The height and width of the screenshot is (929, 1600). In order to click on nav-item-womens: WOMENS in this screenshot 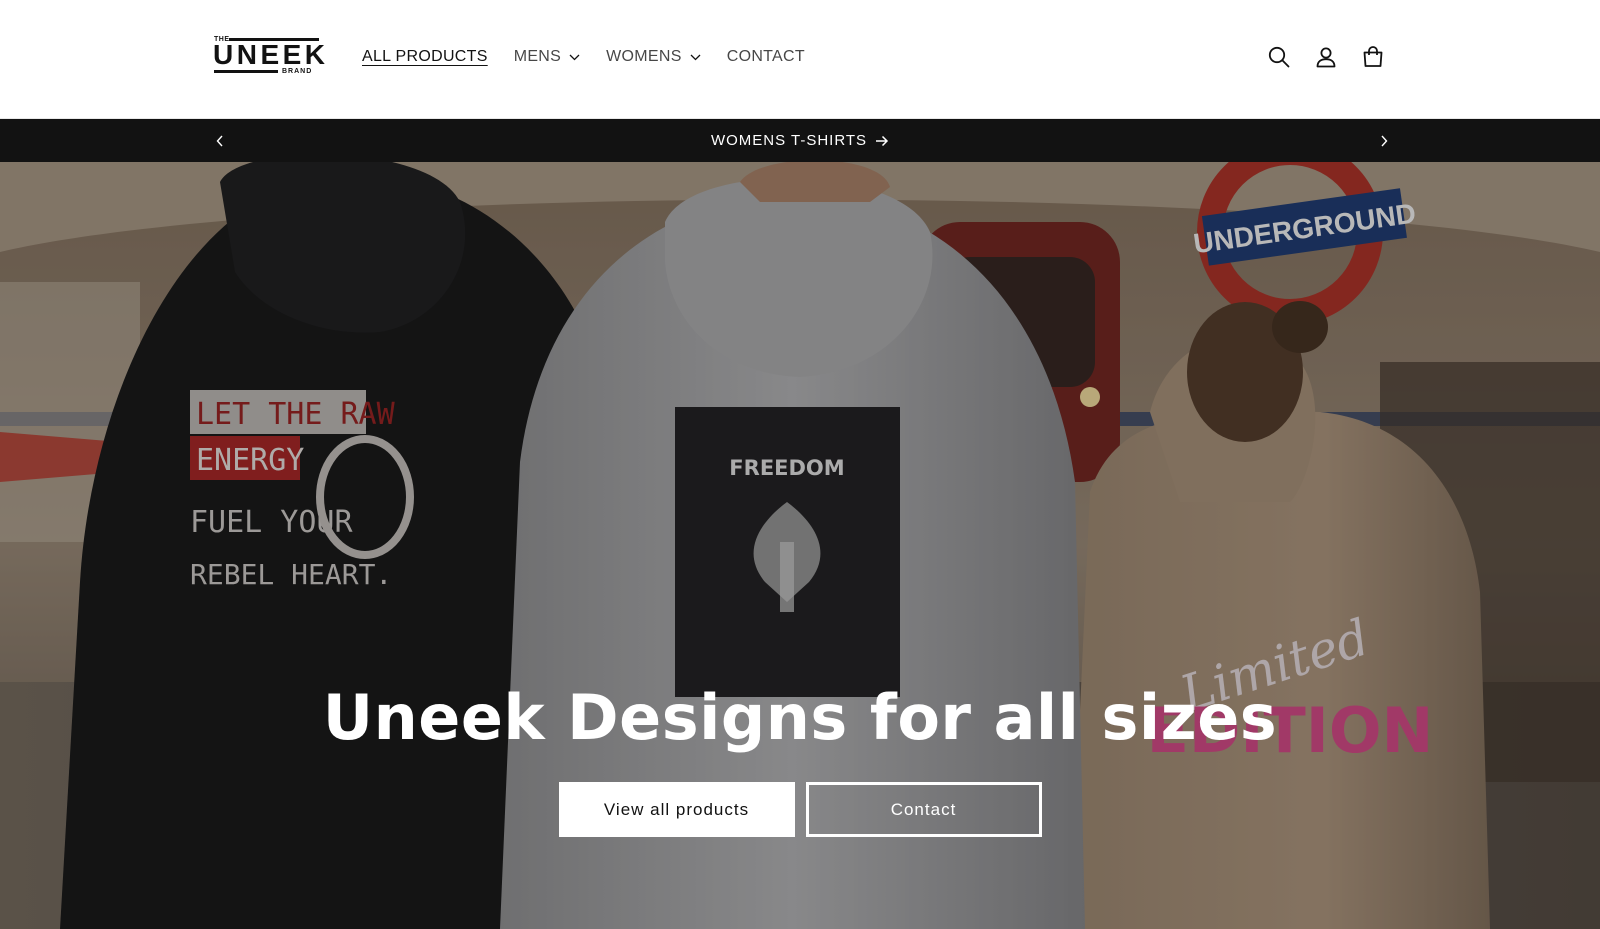, I will do `click(653, 57)`.